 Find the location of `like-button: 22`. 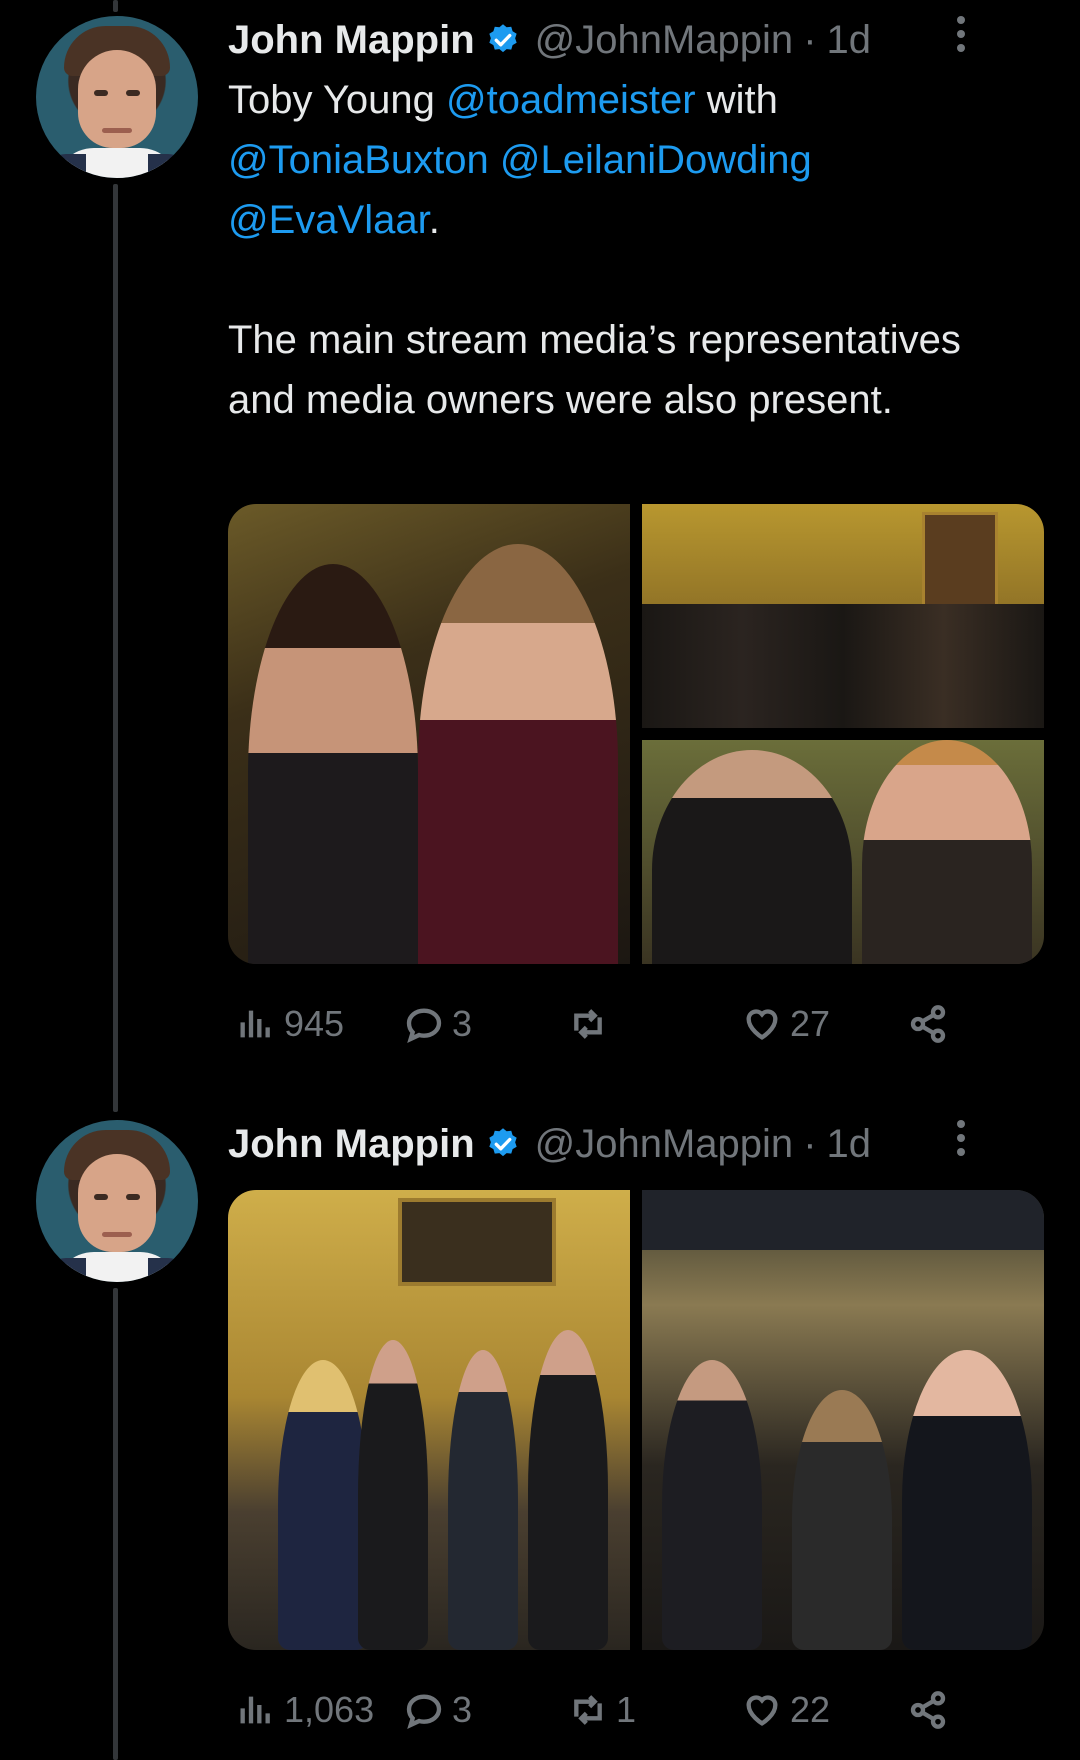

like-button: 22 is located at coordinates (786, 1710).